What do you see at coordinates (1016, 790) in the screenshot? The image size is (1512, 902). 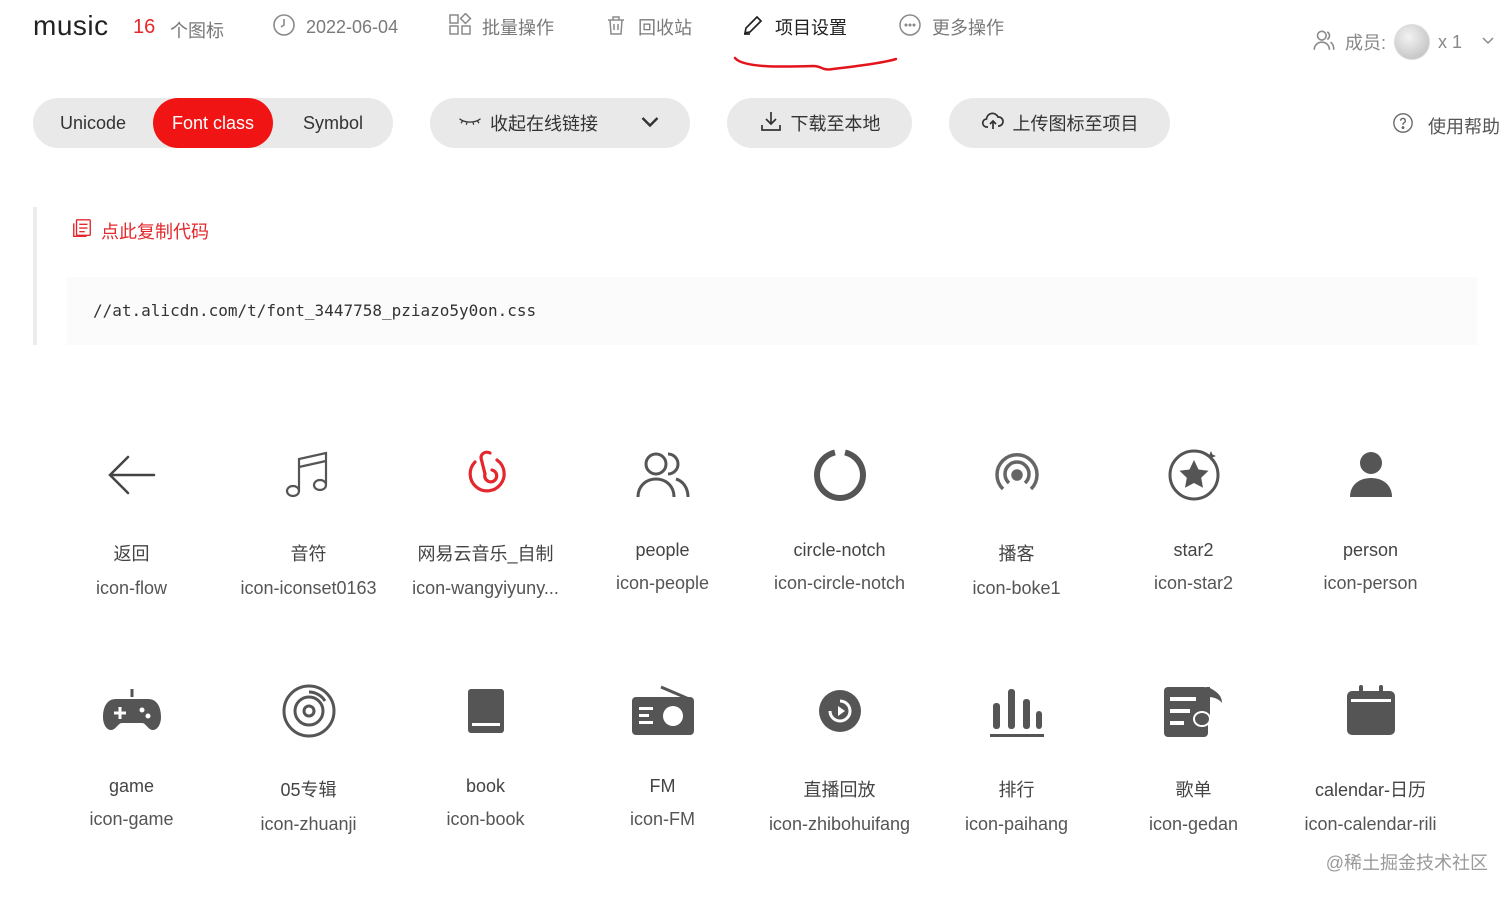 I see `icon-title: 排行` at bounding box center [1016, 790].